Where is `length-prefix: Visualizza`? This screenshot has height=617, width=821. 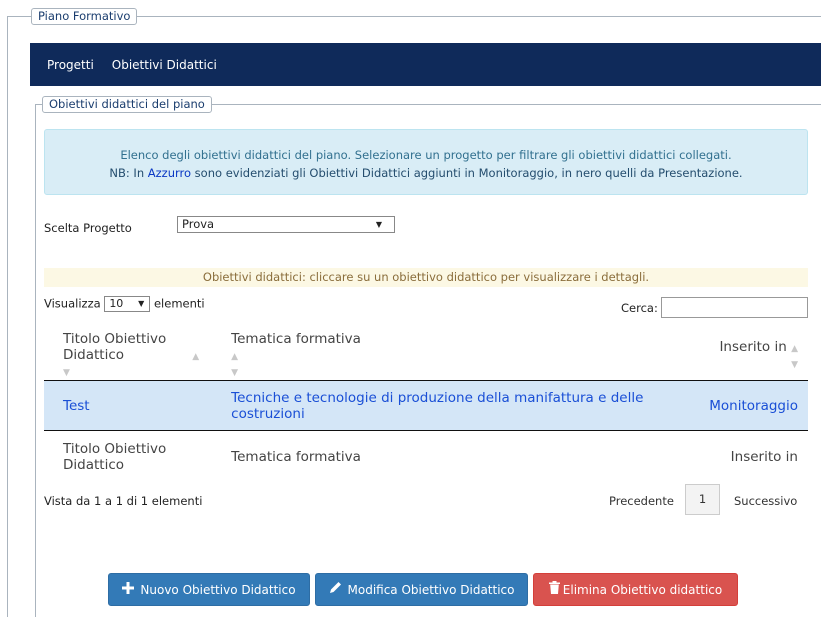 length-prefix: Visualizza is located at coordinates (72, 303).